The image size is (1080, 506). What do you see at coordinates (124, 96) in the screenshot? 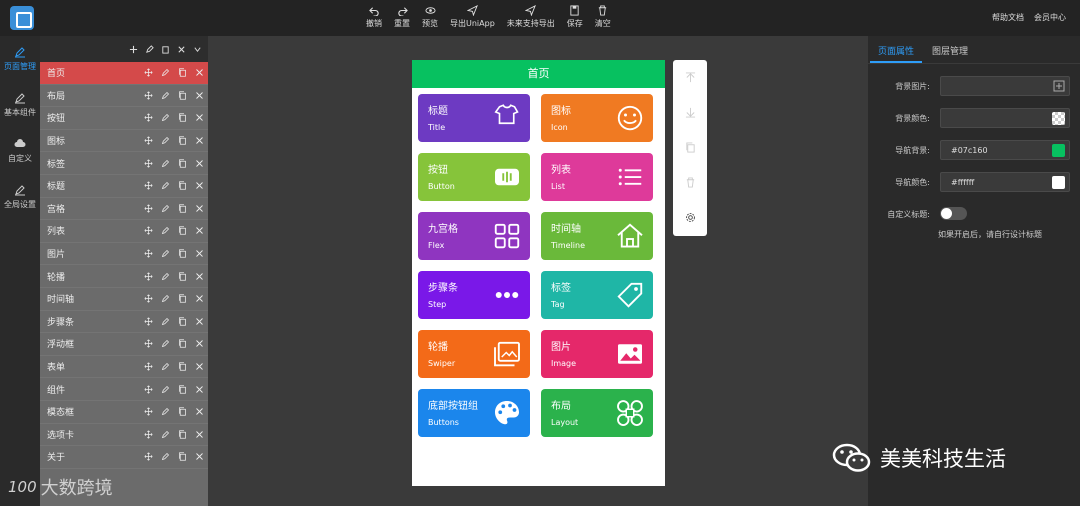
I see `page-list-row: 布局` at bounding box center [124, 96].